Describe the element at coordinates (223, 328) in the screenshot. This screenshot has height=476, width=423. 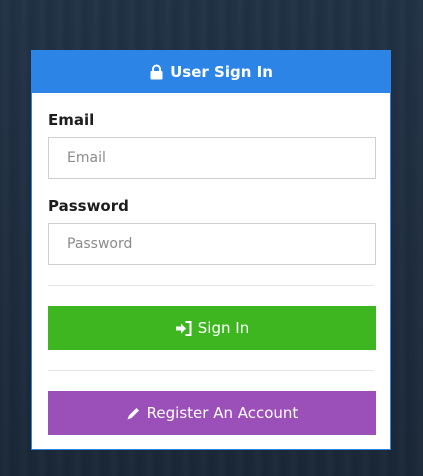
I see `sign-in-label: Sign In` at that location.